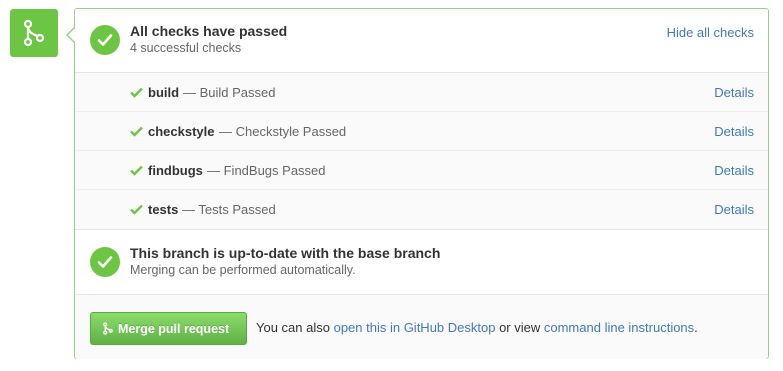 Image resolution: width=783 pixels, height=371 pixels. What do you see at coordinates (209, 31) in the screenshot?
I see `checks-summary-title: All checks have passed` at bounding box center [209, 31].